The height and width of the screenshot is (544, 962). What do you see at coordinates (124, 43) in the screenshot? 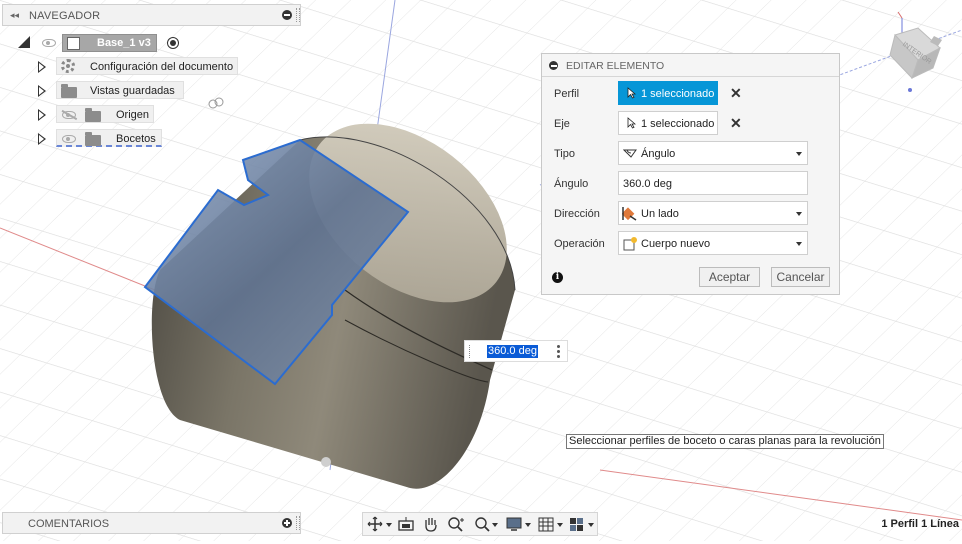
I see `root-label: Base_1 v3` at bounding box center [124, 43].